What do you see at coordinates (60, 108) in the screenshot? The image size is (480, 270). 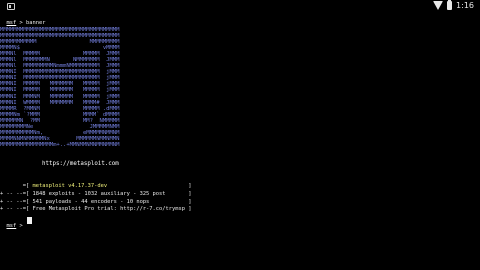 I see `banner-line: MMMMR ?MMNM MMMMM .dMMM` at bounding box center [60, 108].